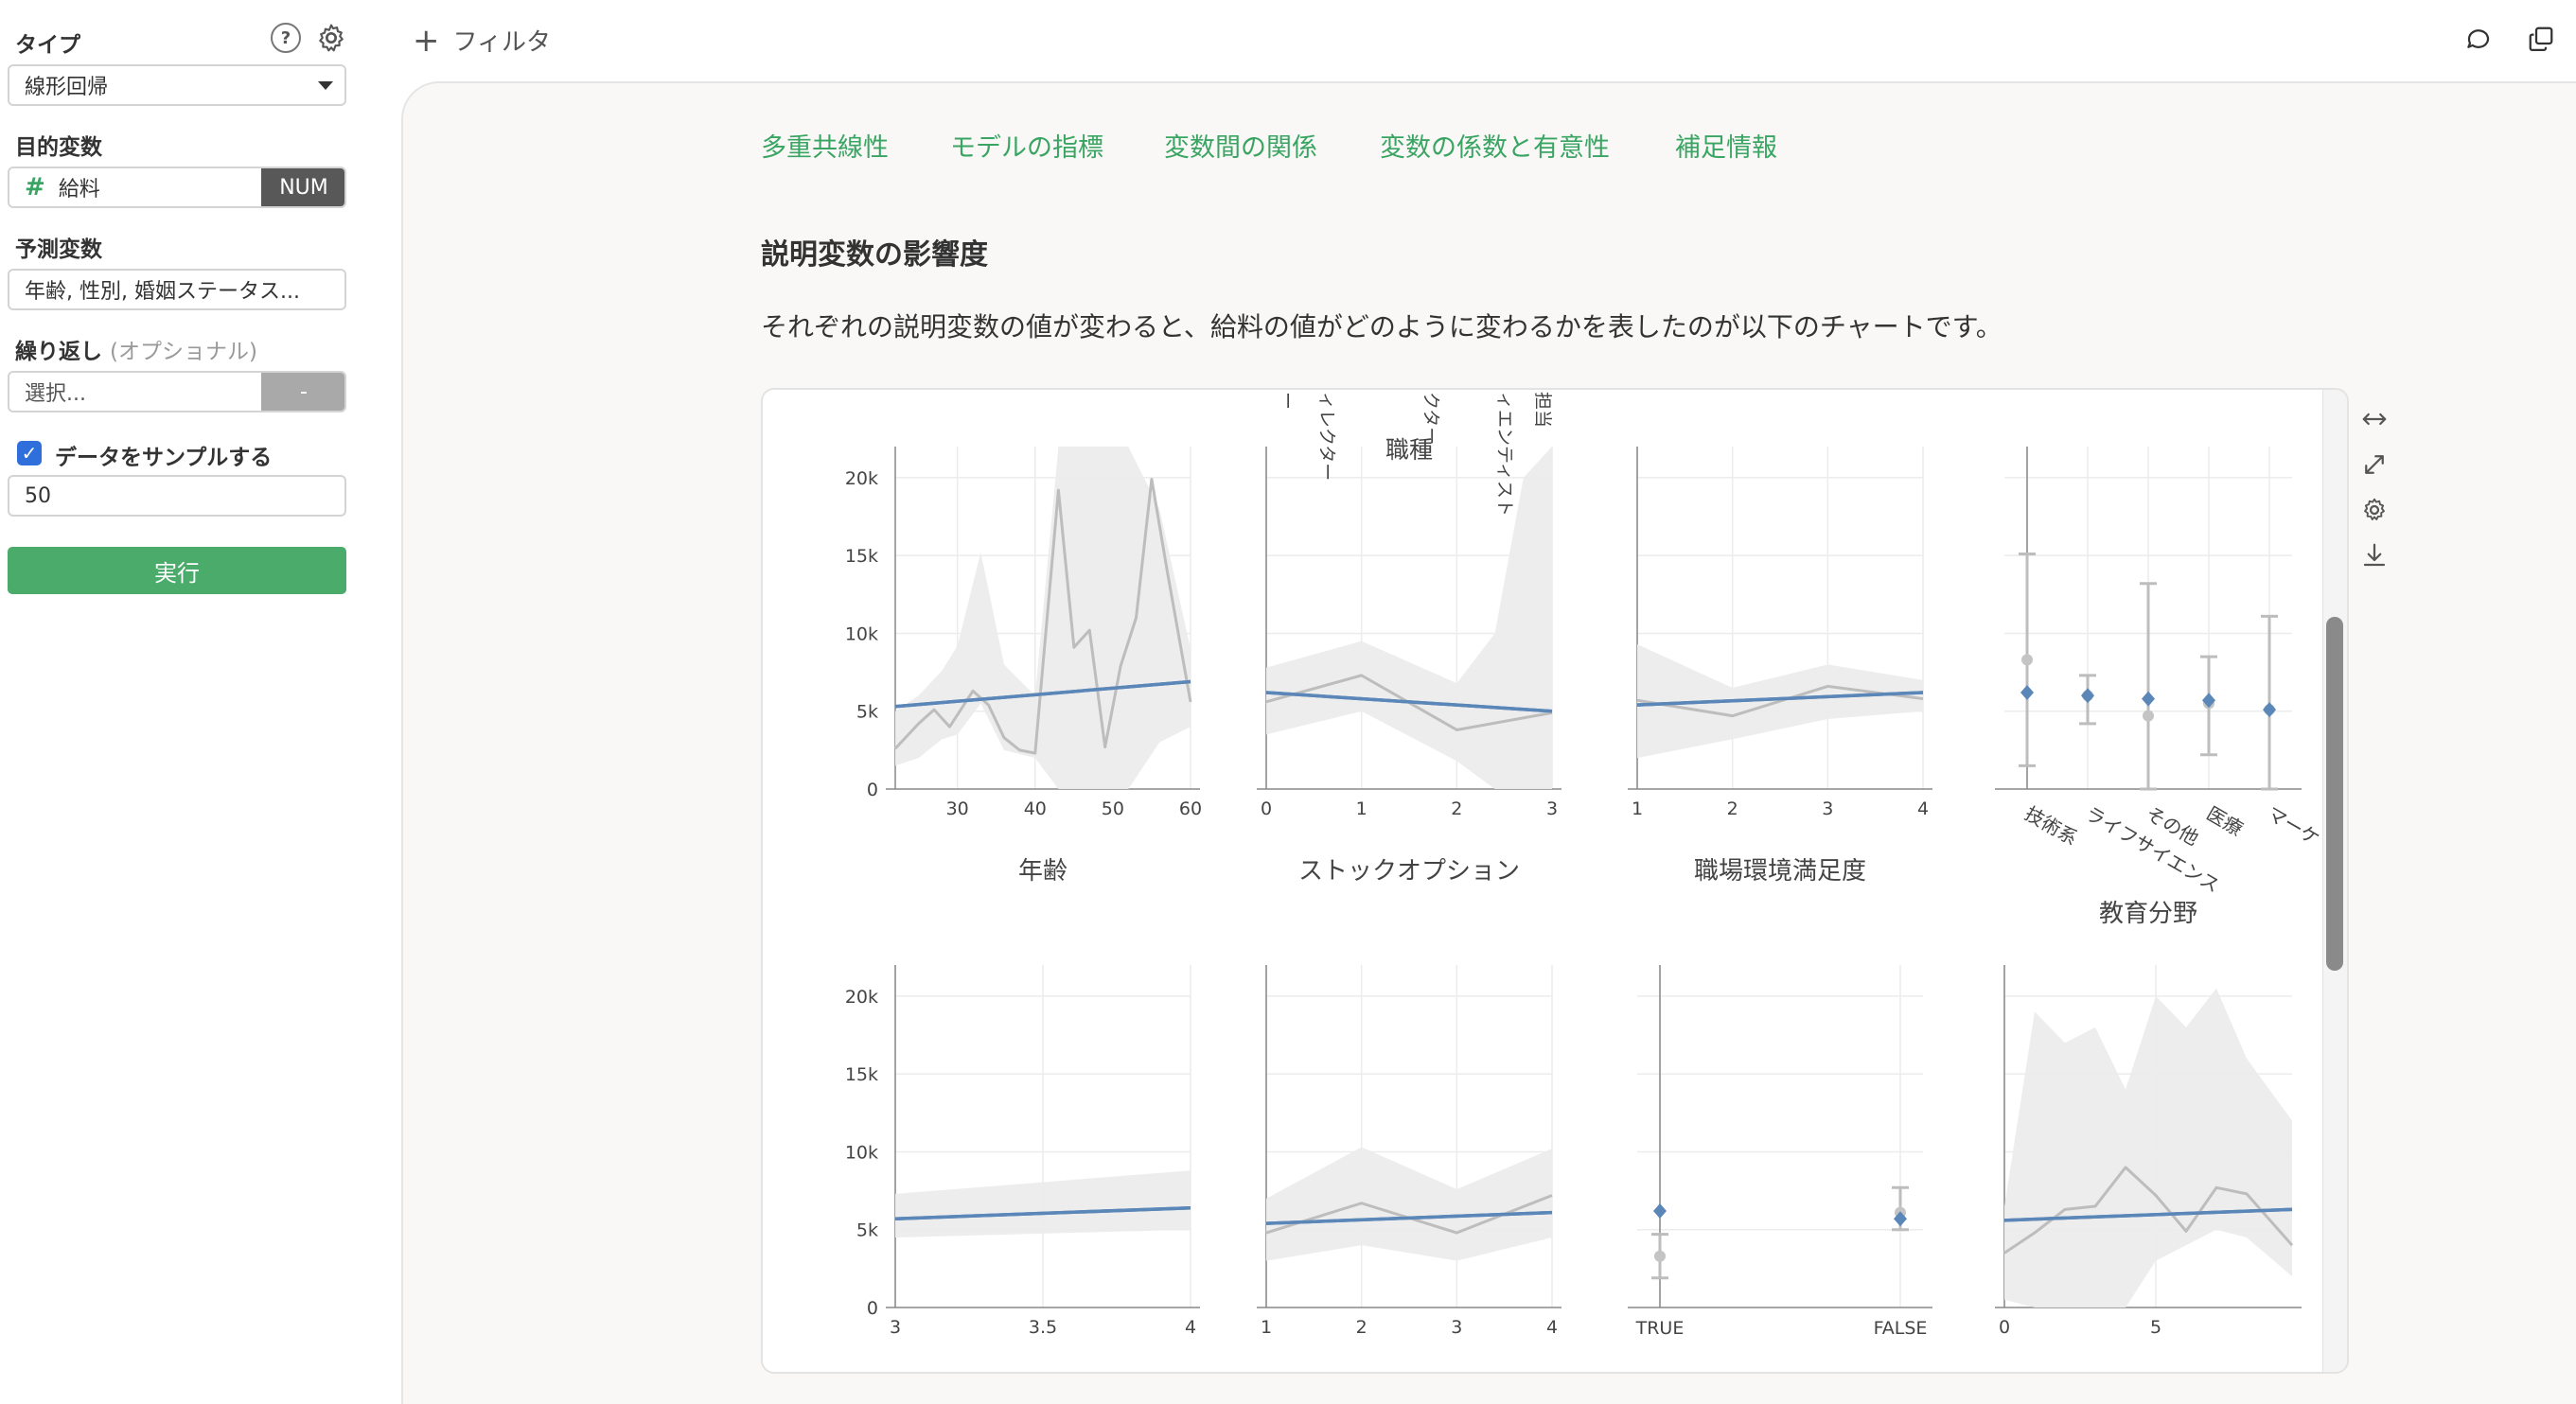 The width and height of the screenshot is (2576, 1404). What do you see at coordinates (2148, 914) in the screenshot?
I see `x-axis-label: 教育分野` at bounding box center [2148, 914].